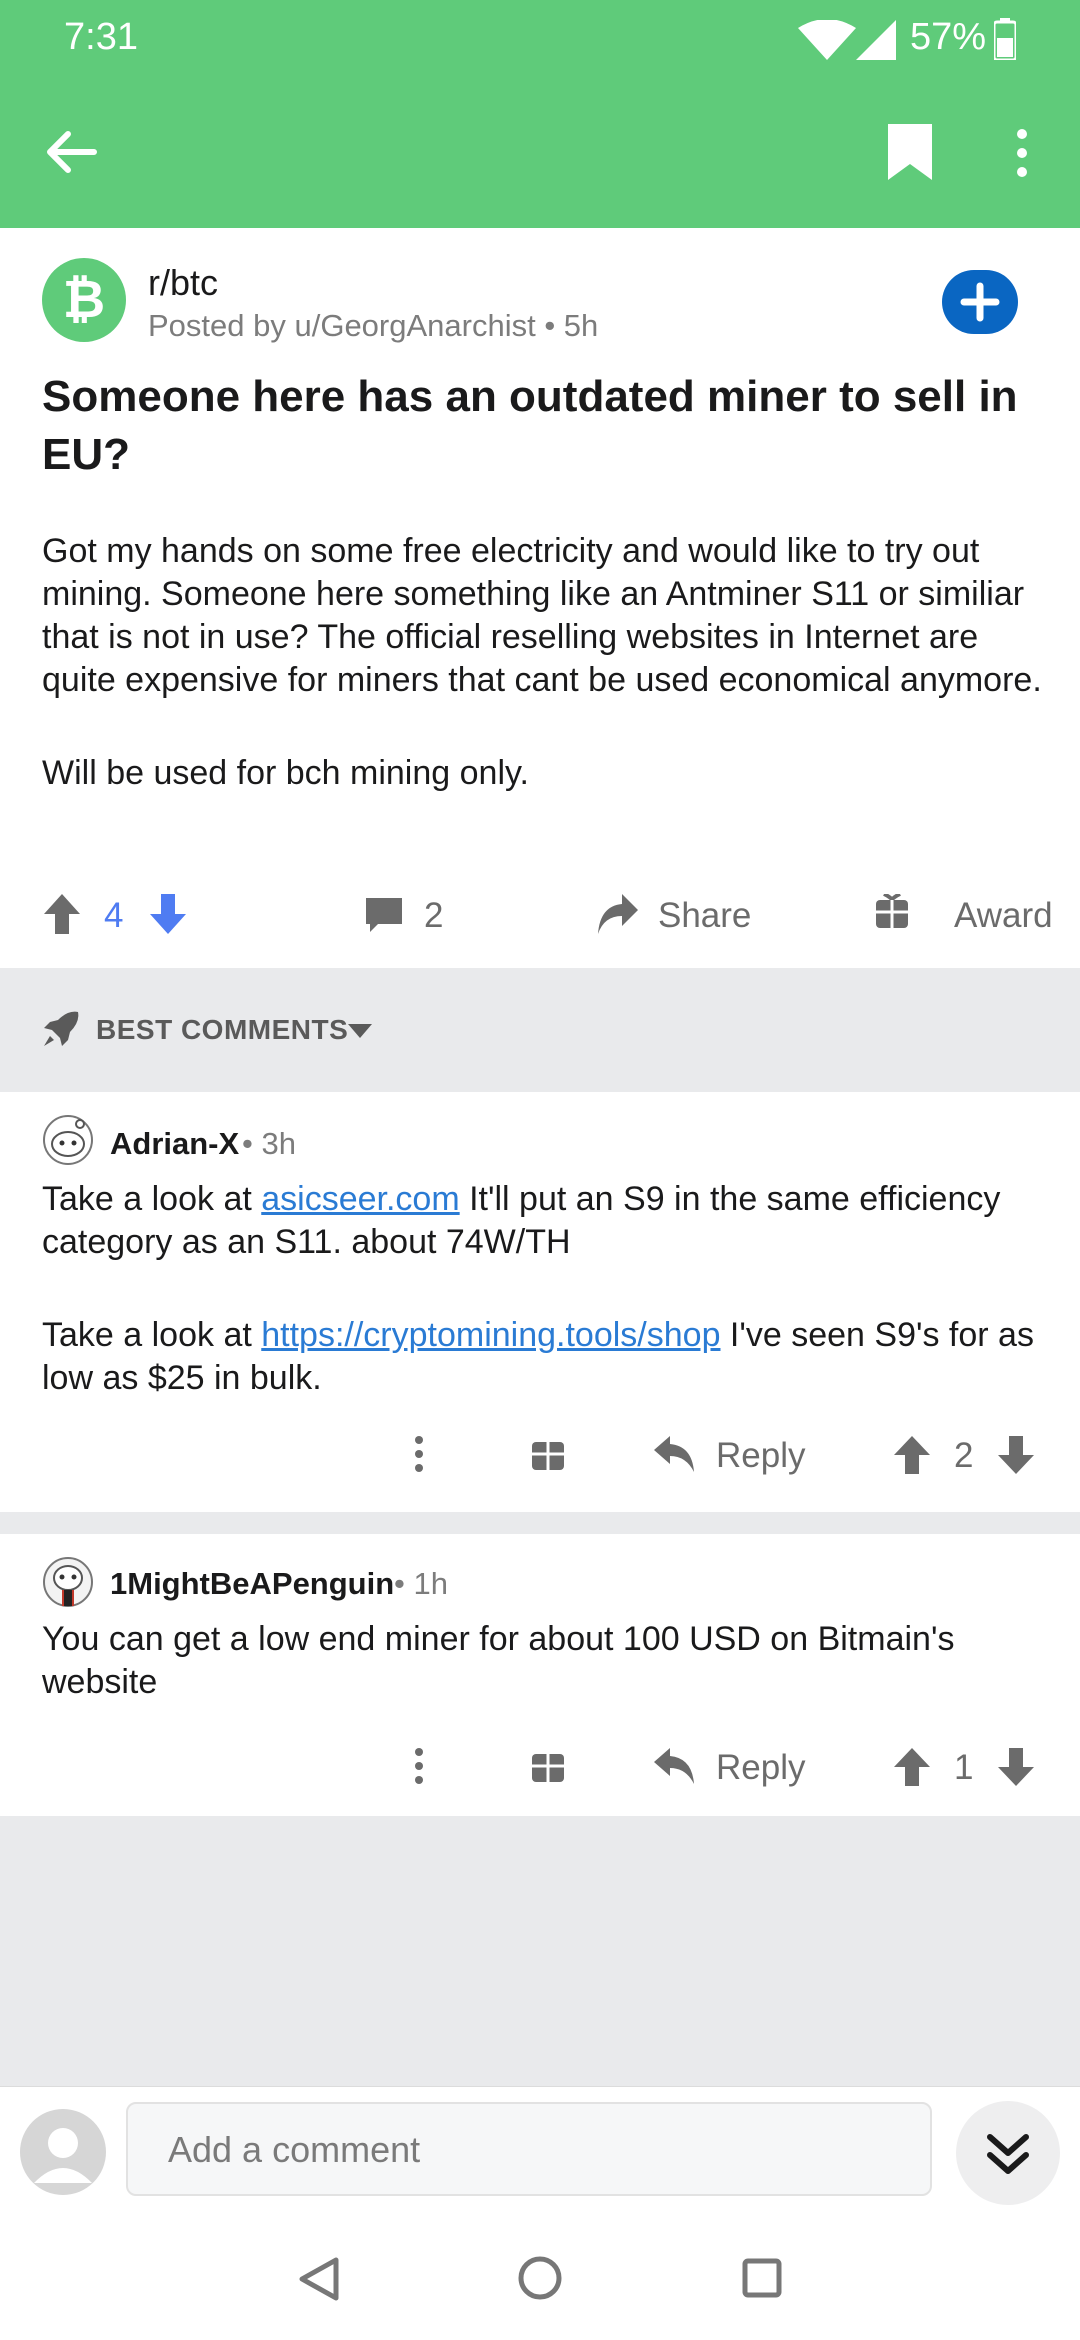 Image resolution: width=1080 pixels, height=2340 pixels. What do you see at coordinates (252, 1584) in the screenshot?
I see `comment-author: 1MightBeAPenguin` at bounding box center [252, 1584].